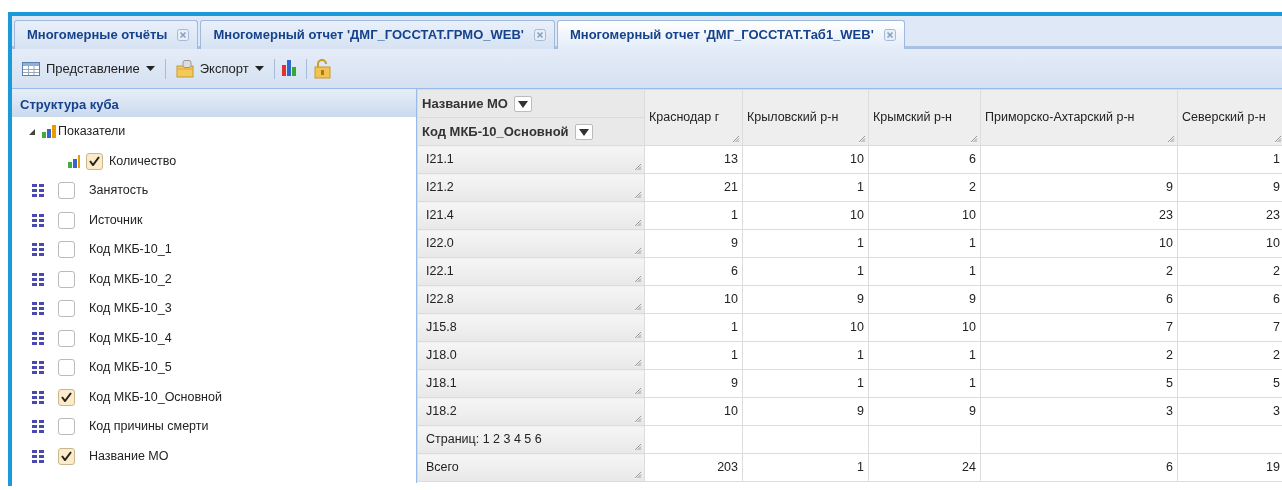 The height and width of the screenshot is (490, 1282). Describe the element at coordinates (130, 368) in the screenshot. I see `tree-item: Код МКБ-10_5` at that location.